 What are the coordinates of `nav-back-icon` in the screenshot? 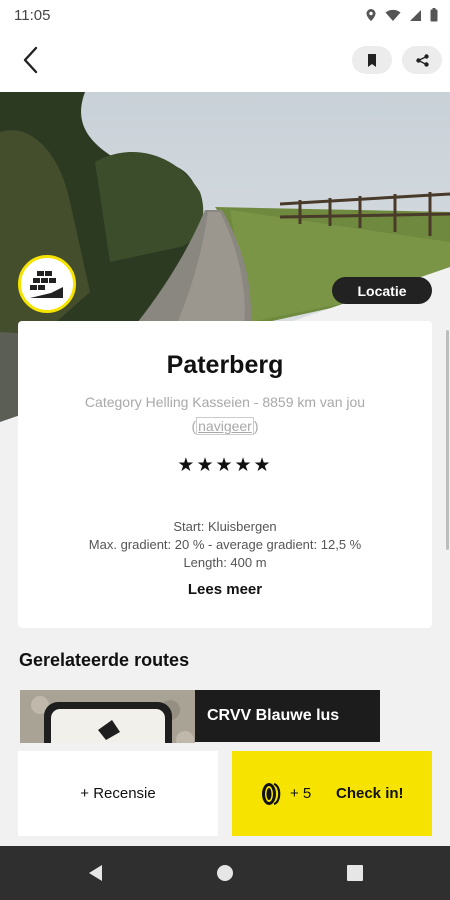 It's located at (95, 873).